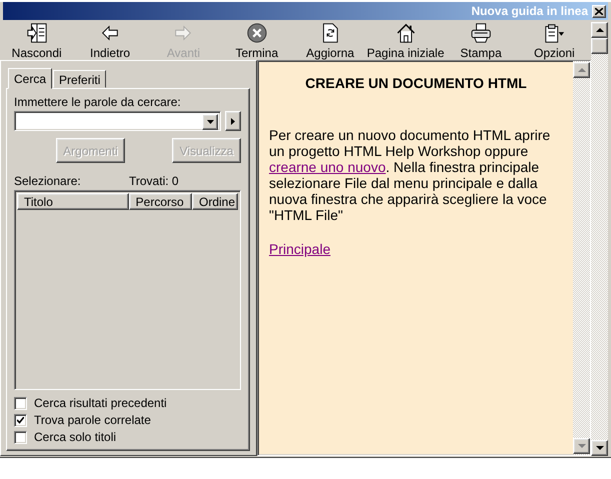 The width and height of the screenshot is (611, 479). What do you see at coordinates (330, 40) in the screenshot?
I see `toolbar-button: Aggiorna` at bounding box center [330, 40].